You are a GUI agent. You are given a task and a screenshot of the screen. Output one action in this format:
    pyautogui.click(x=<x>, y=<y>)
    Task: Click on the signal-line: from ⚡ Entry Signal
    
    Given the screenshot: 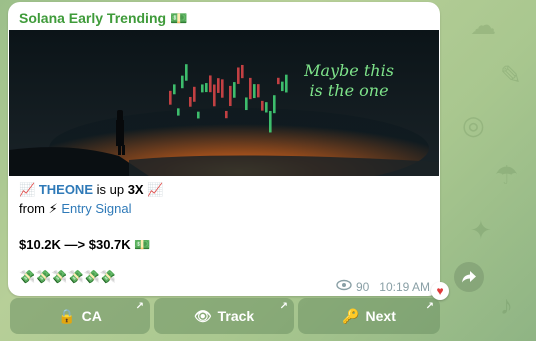 What is the action you would take?
    pyautogui.click(x=75, y=209)
    